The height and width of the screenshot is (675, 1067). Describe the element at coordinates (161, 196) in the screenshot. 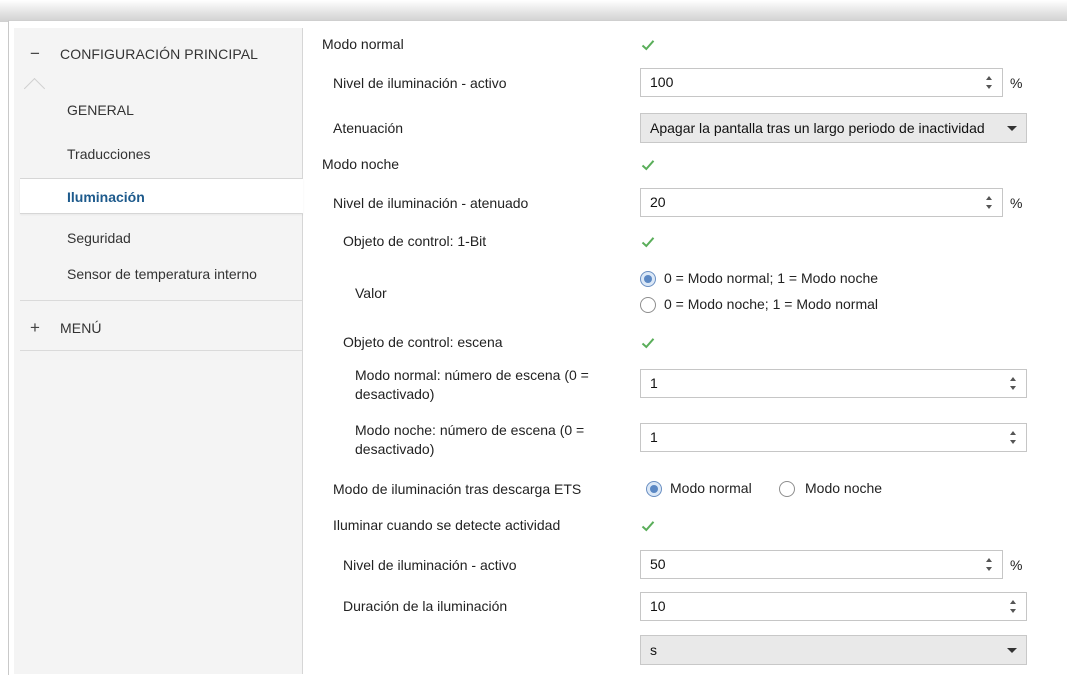

I see `sidebar-item-iluminacion: Iluminación` at that location.